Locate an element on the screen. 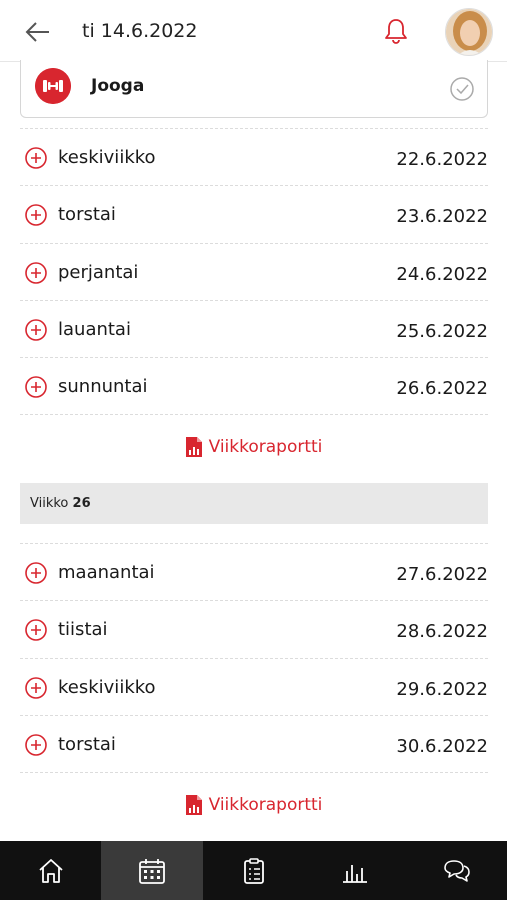  day-name: maanantai is located at coordinates (106, 572).